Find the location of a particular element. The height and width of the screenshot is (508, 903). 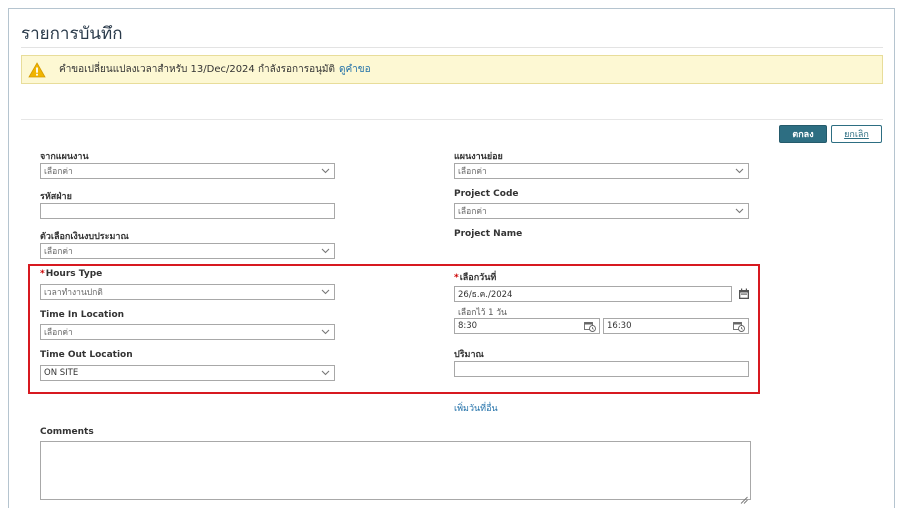

time-in-location-label: Time In Location is located at coordinates (82, 315).